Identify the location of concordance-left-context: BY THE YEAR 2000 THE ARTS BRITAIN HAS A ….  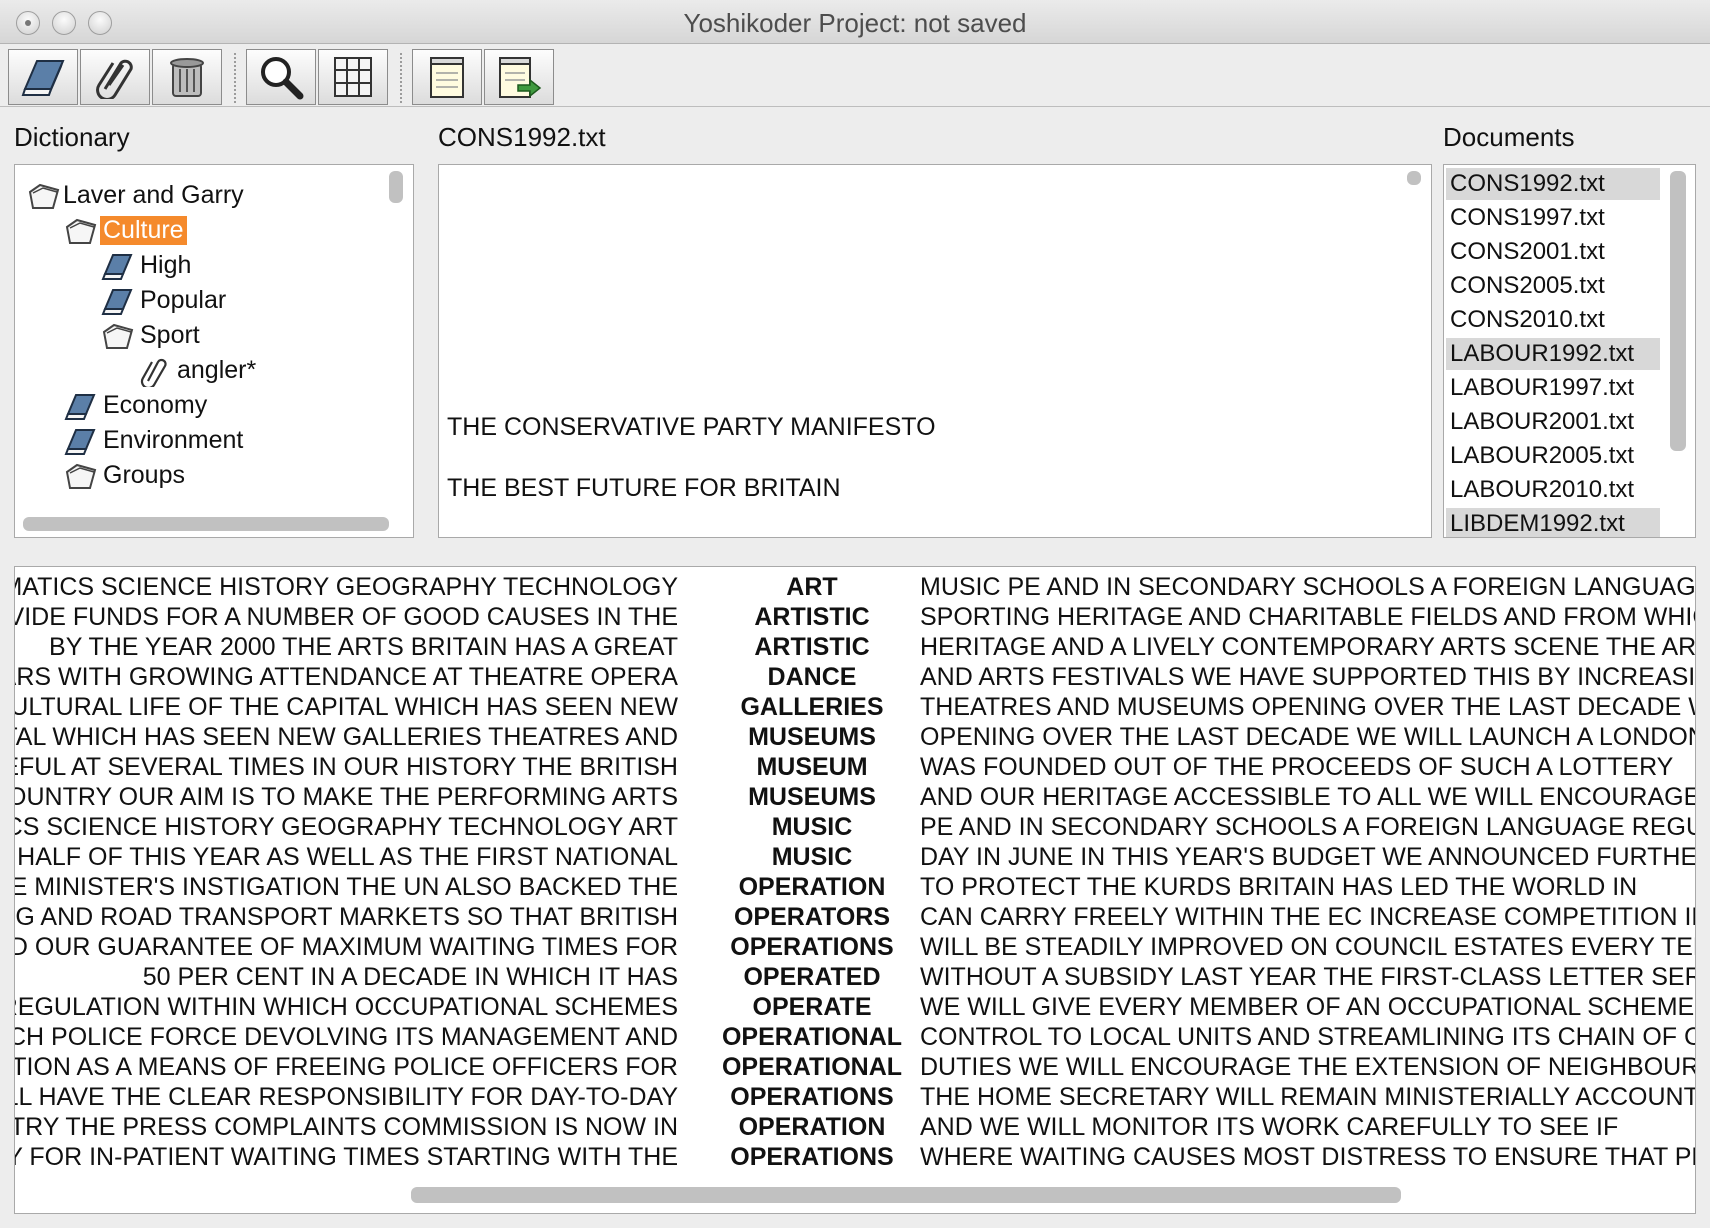
(363, 647).